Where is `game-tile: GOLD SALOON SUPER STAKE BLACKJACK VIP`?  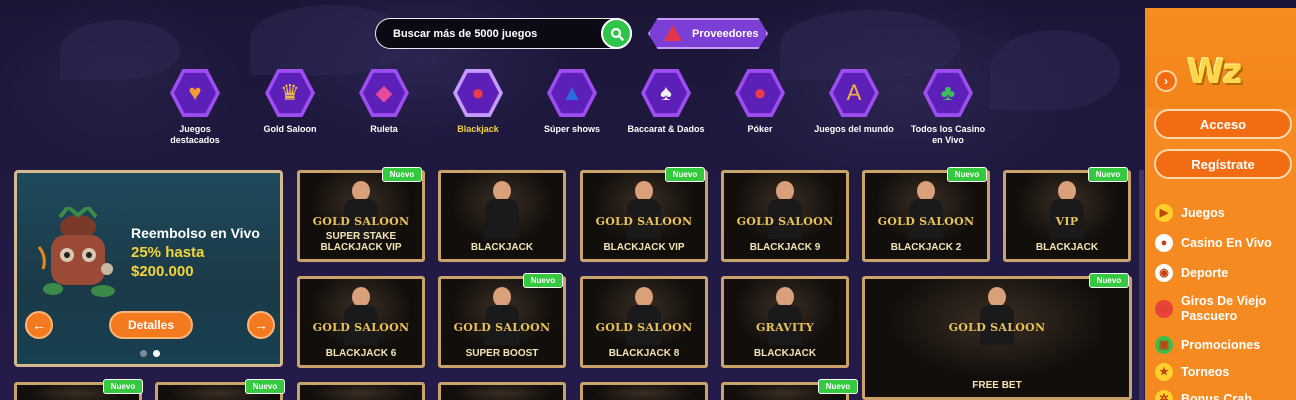 game-tile: GOLD SALOON SUPER STAKE BLACKJACK VIP is located at coordinates (361, 216).